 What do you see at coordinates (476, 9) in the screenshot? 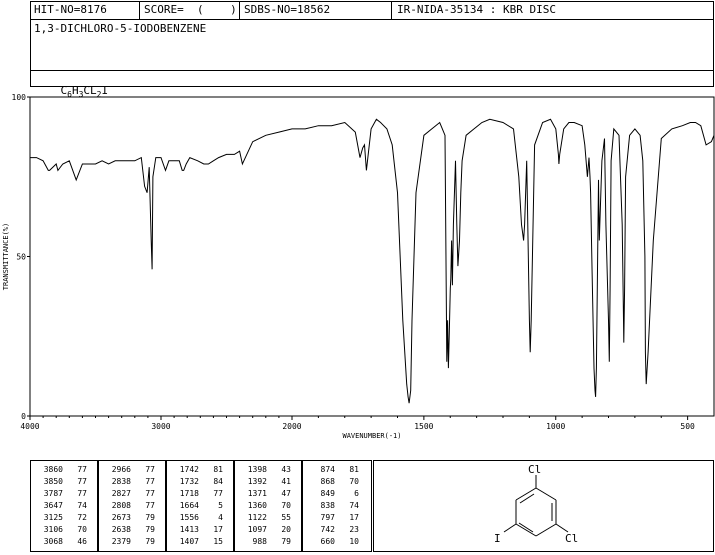
I see `ir-id: IR-NIDA-35134 : KBR DISC` at bounding box center [476, 9].